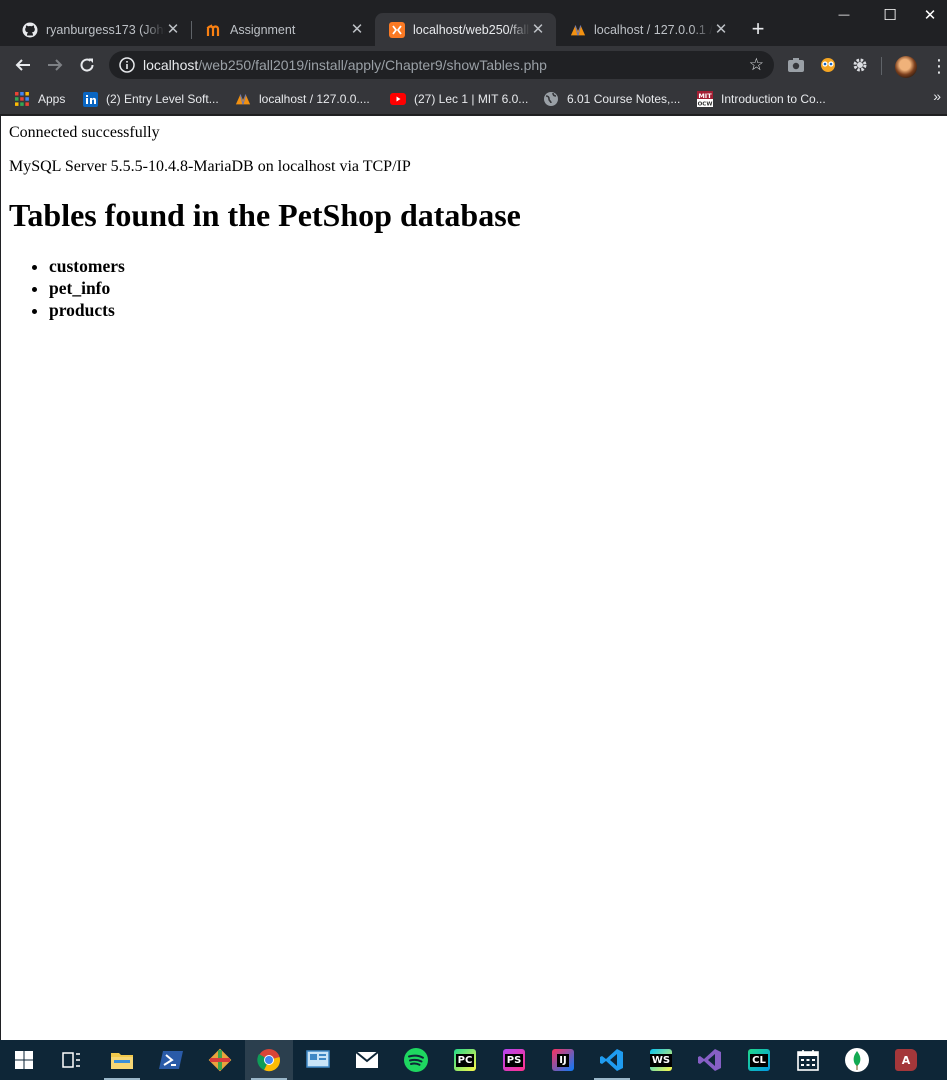  What do you see at coordinates (398, 99) in the screenshot?
I see `youtube-icon` at bounding box center [398, 99].